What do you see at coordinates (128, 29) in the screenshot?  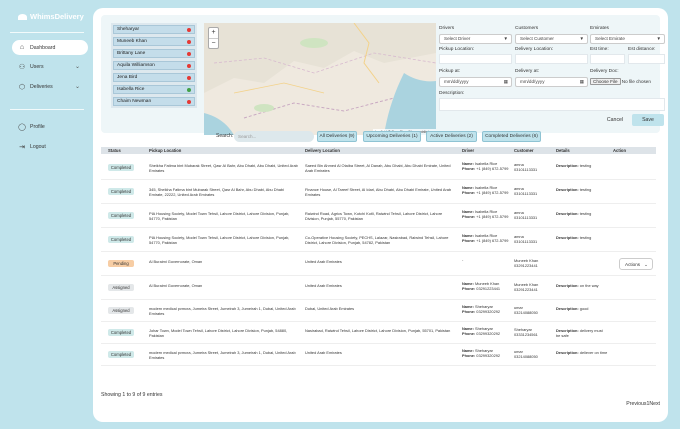 I see `driver-name: Sheharyar` at bounding box center [128, 29].